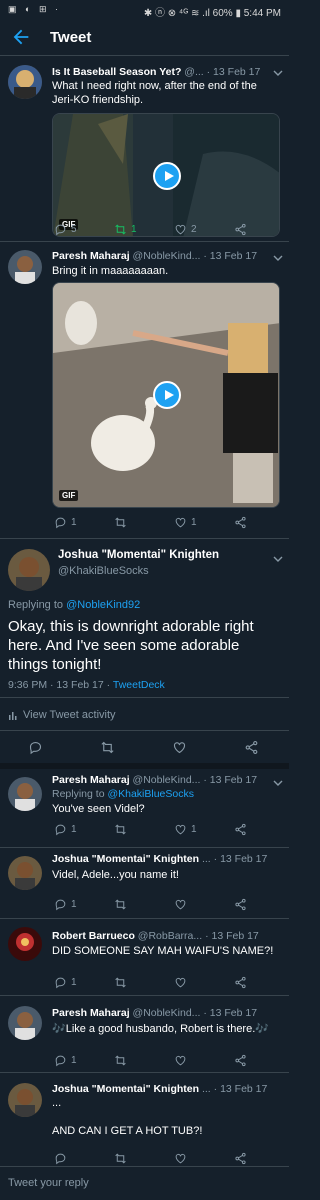  Describe the element at coordinates (160, 1029) in the screenshot. I see `tweet-text: 🎶Like a good husbando, Robert is there.🎶` at that location.